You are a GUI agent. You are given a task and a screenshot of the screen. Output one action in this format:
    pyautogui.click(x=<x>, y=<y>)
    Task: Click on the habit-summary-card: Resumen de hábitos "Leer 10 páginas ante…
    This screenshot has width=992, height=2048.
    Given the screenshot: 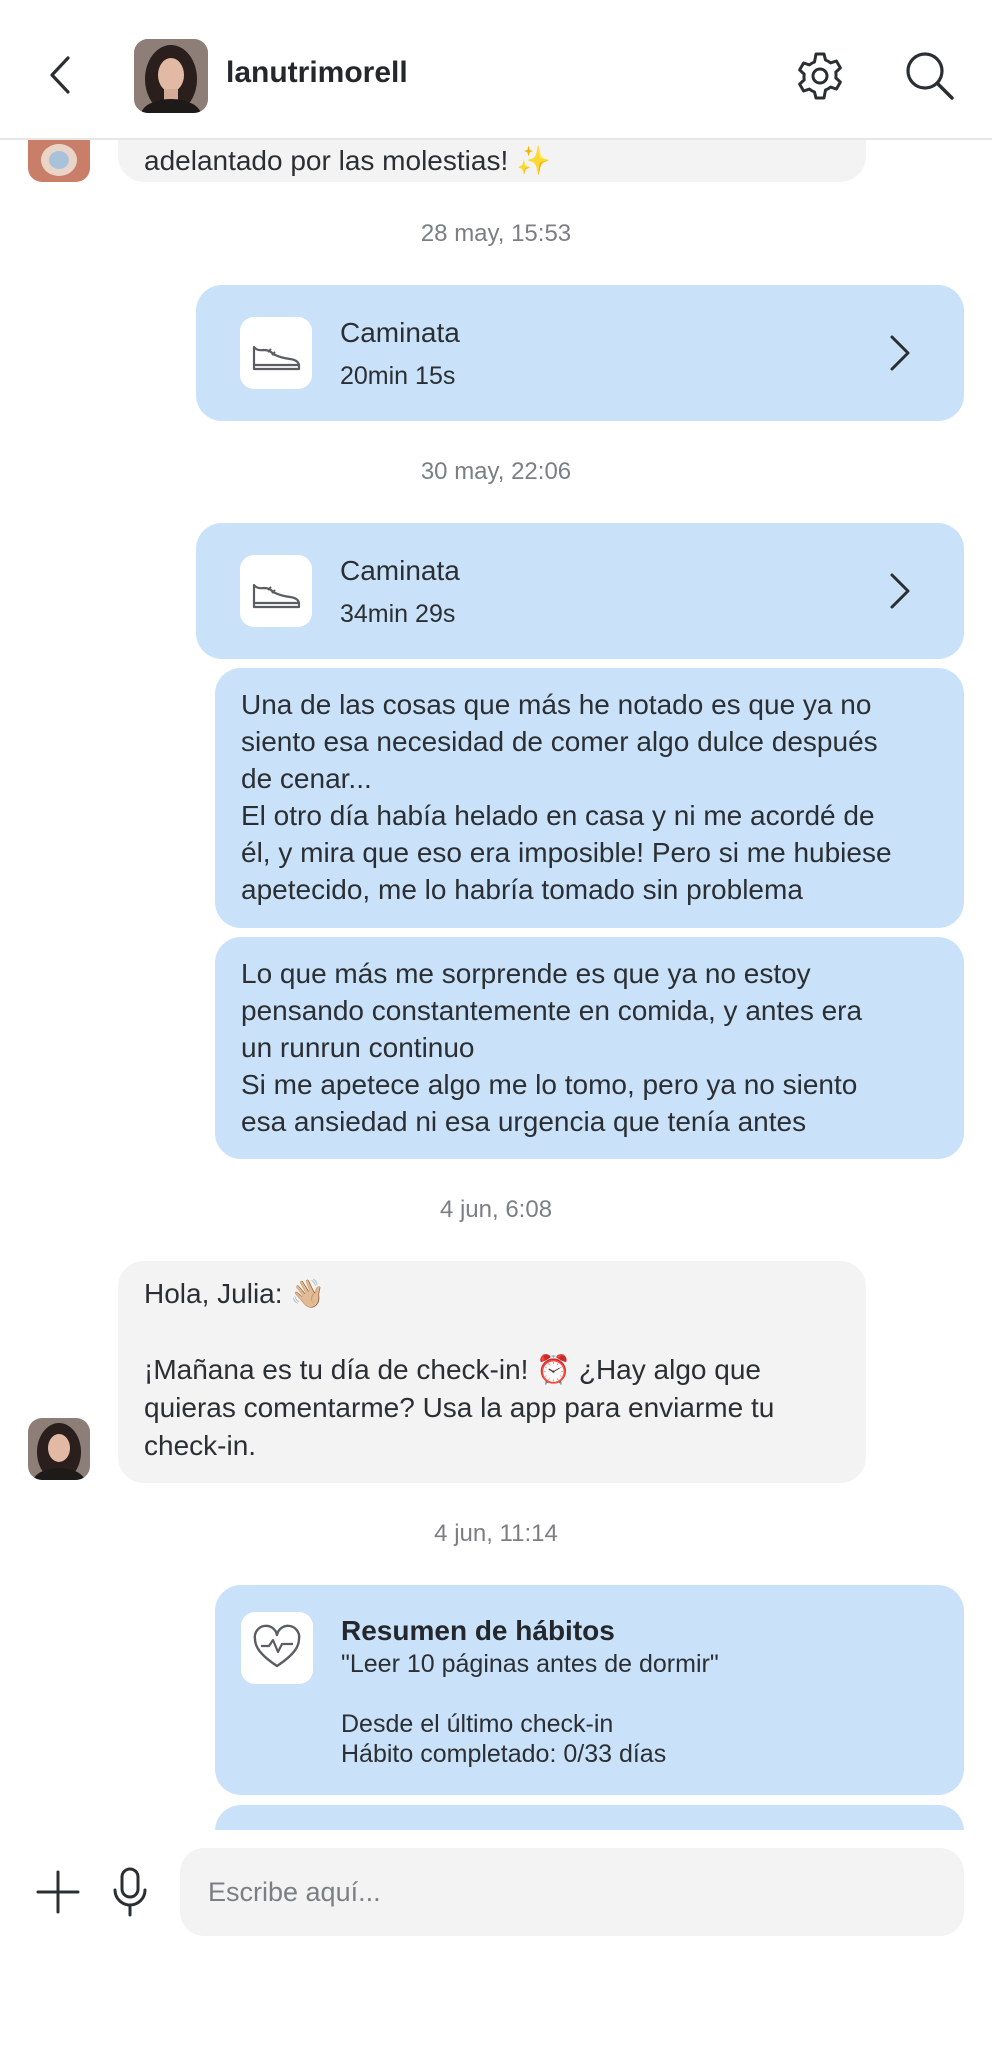 What is the action you would take?
    pyautogui.click(x=589, y=1690)
    